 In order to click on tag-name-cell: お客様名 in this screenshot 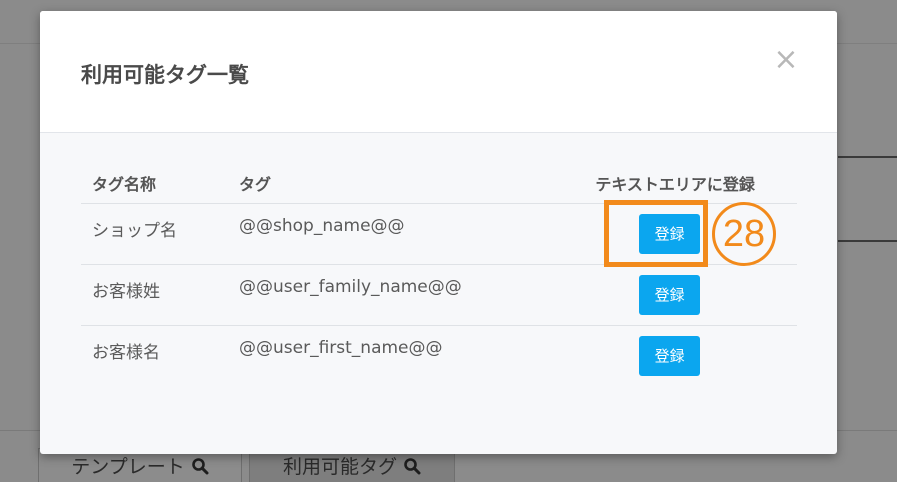, I will do `click(126, 353)`.